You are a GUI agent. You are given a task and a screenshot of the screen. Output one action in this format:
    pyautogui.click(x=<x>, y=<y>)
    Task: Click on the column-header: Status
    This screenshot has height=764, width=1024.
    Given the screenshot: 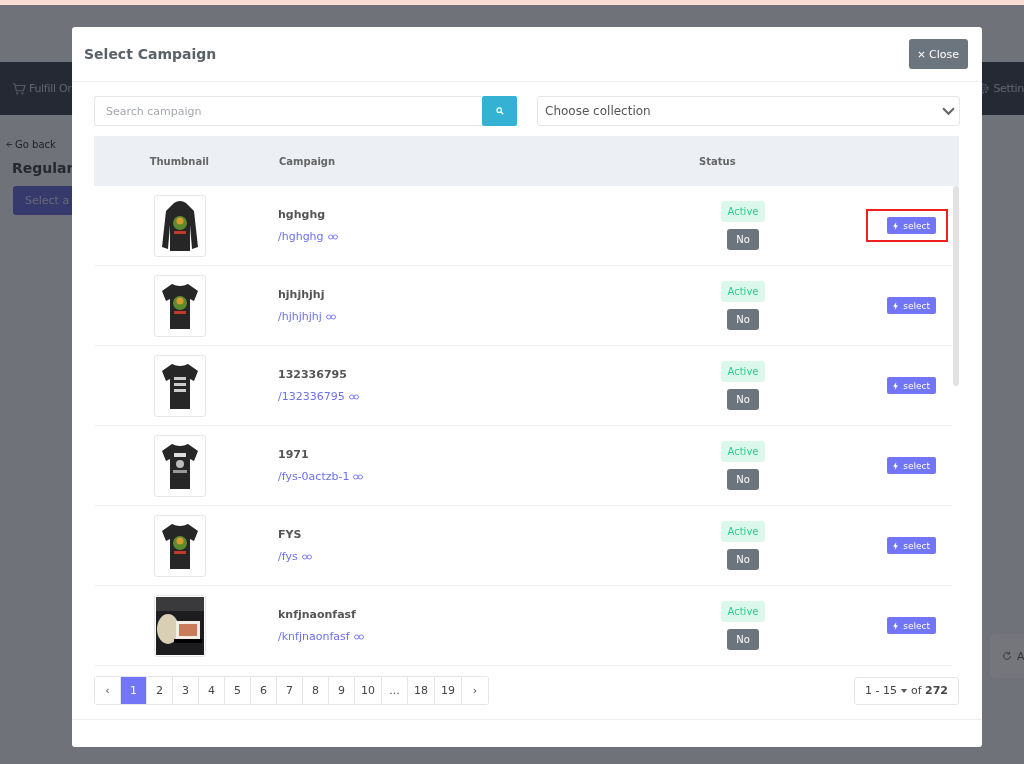 What is the action you would take?
    pyautogui.click(x=718, y=161)
    